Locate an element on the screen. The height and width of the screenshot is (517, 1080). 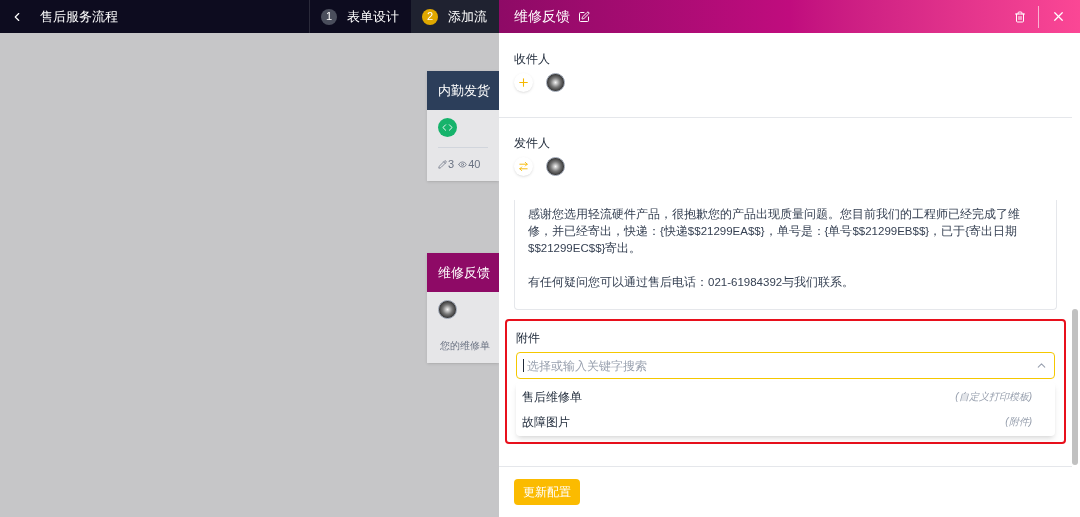
message-box: 感谢您选用轻流硬件产品，很抱歉您的产品出现质量问题。您目前我们的工程师已经完成了维修，并已经寄出，快递：{快递$$21299EA$$}，单号是：{单号$$21299EB$$}，已于{寄出日期$$21299EC$$}寄出。 有任何疑问您可以通过售后电话：021-61984392与我们联系。 is located at coordinates (785, 255).